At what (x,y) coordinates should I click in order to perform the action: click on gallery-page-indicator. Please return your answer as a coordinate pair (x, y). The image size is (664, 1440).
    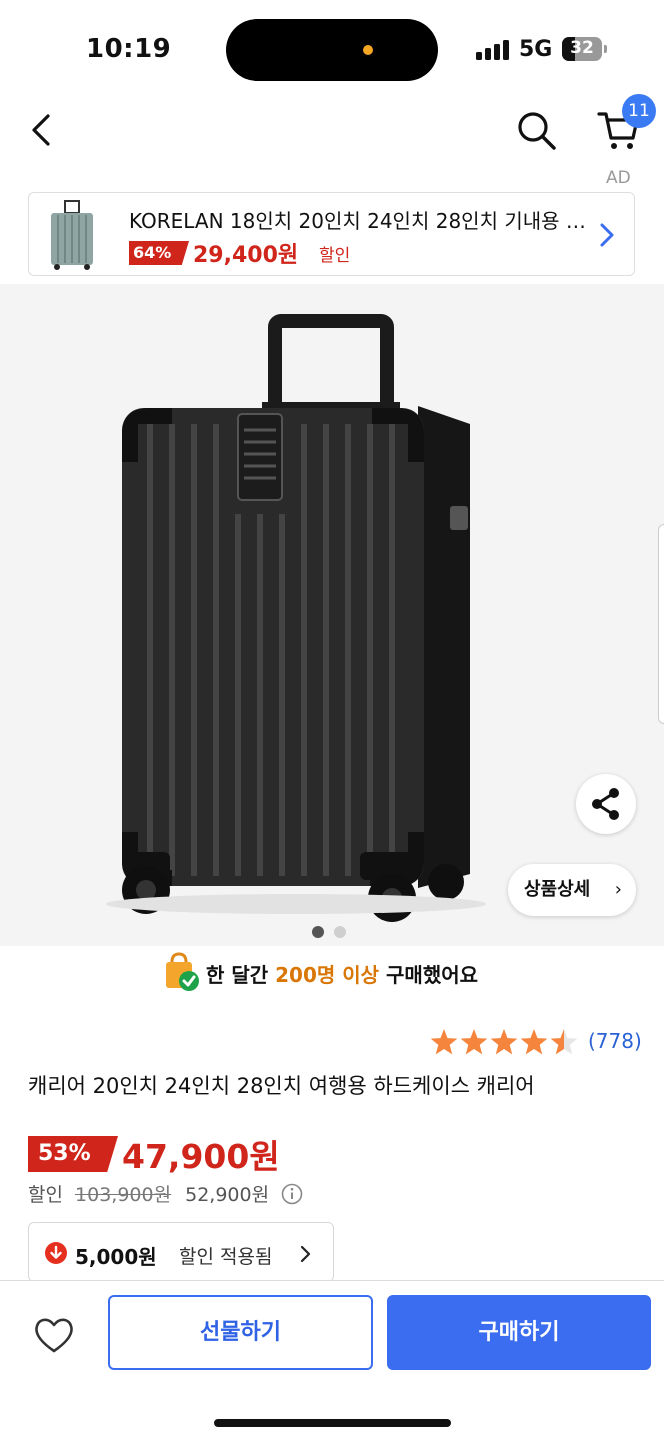
    Looking at the image, I should click on (334, 933).